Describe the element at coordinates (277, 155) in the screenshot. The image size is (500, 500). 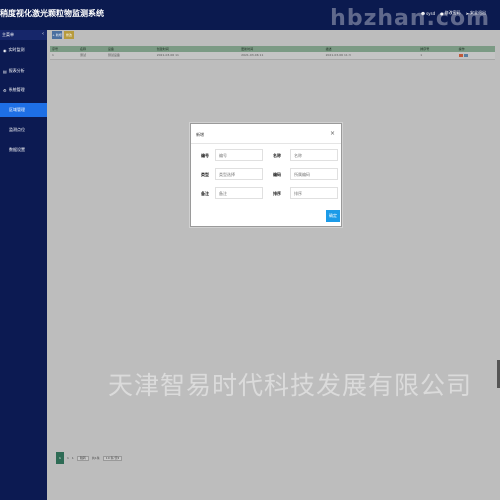
I see `field-label-name: 名称` at that location.